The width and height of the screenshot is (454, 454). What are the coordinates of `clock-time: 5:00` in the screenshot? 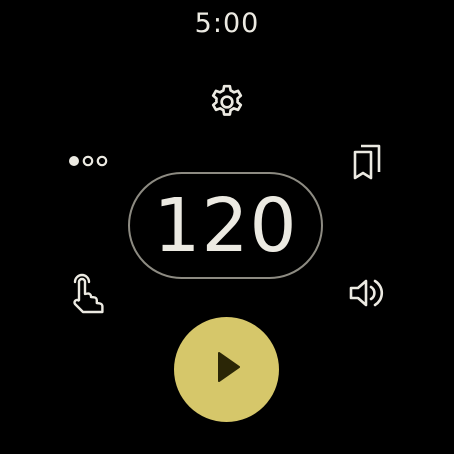 It's located at (227, 23).